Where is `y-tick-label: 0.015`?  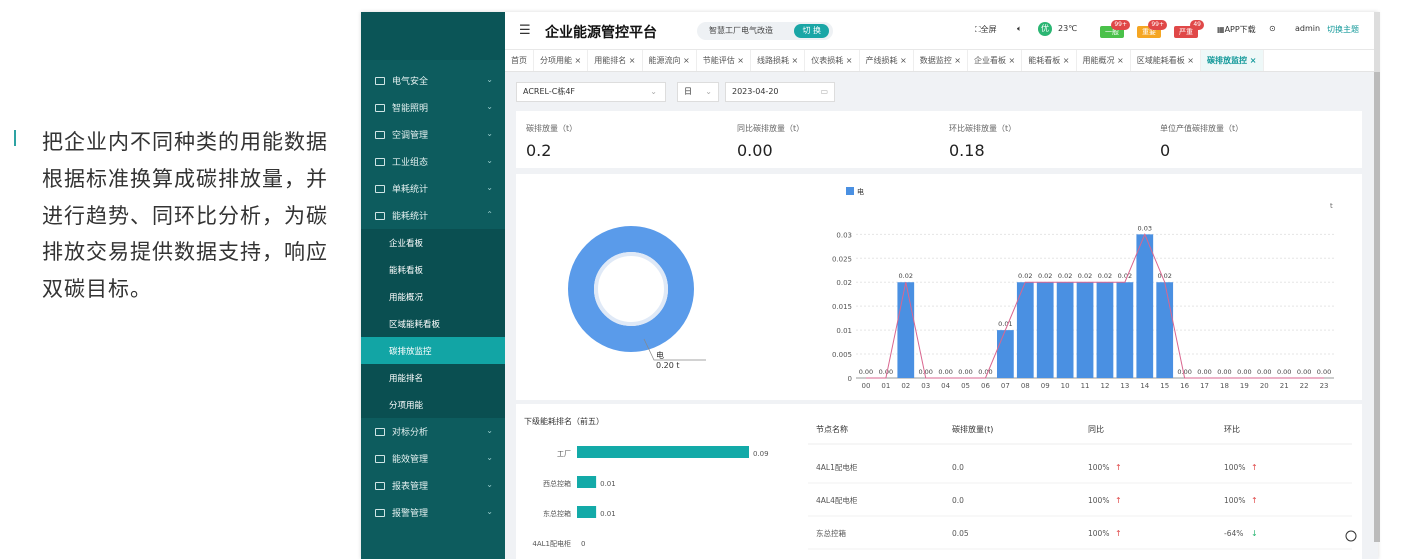 y-tick-label: 0.015 is located at coordinates (842, 307).